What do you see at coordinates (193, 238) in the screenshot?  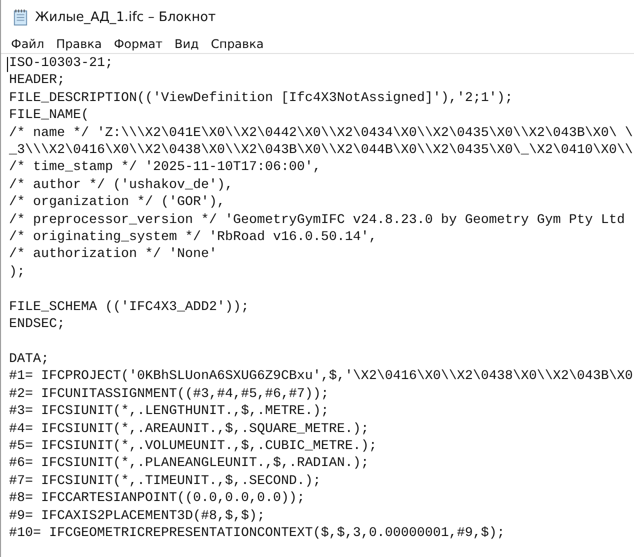 I see `code-line: /* originating_system */ 'RbRoad v16.0.50.14',` at bounding box center [193, 238].